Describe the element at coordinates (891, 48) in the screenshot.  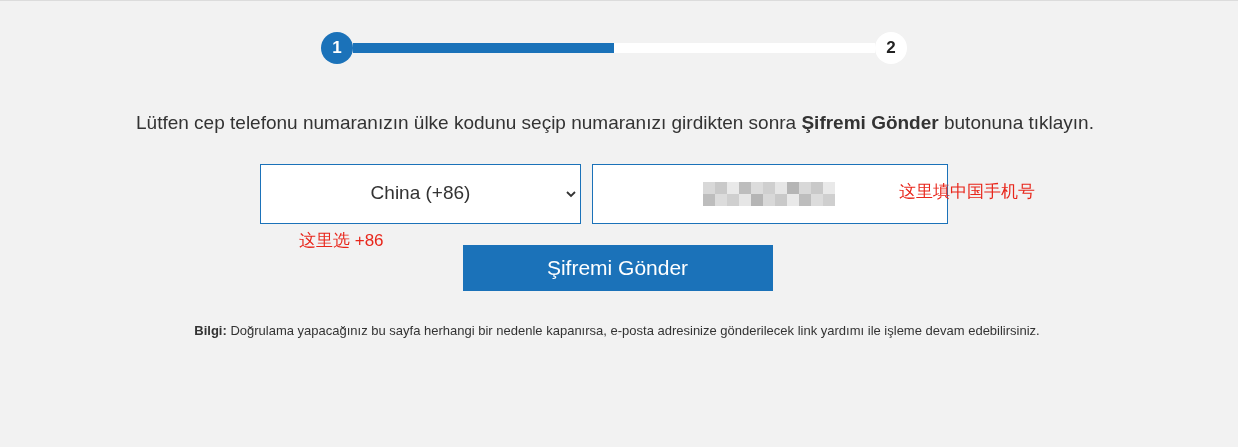
I see `step-indicator: 2` at that location.